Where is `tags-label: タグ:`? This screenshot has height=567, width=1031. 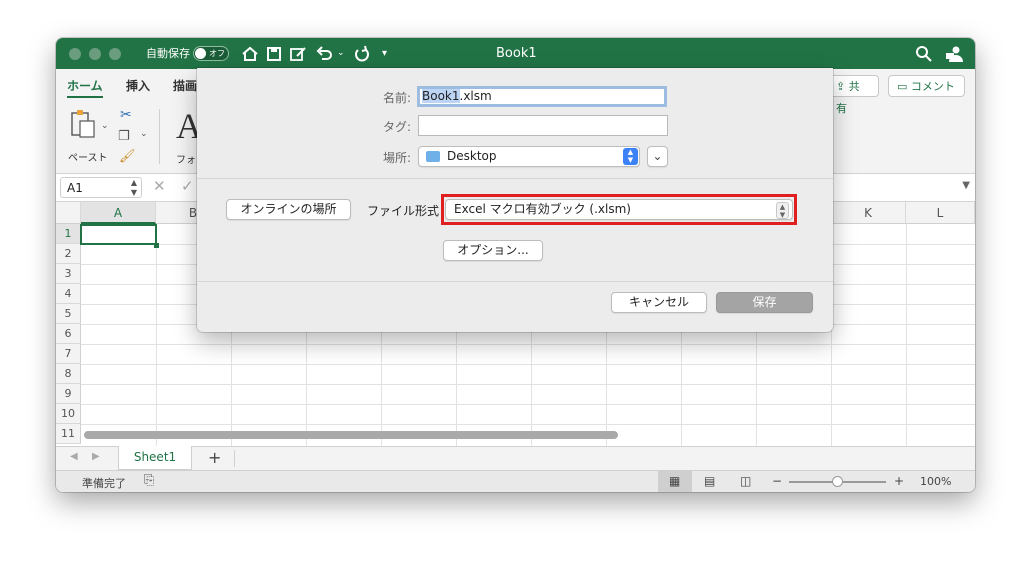 tags-label: タグ: is located at coordinates (396, 127).